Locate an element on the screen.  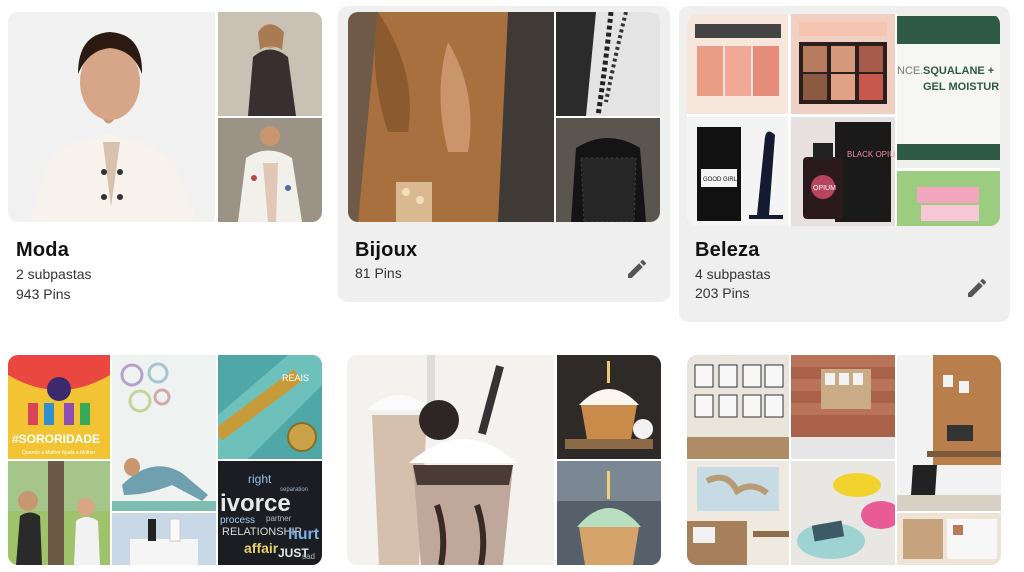
cover-image-desk-room is located at coordinates (949, 433).